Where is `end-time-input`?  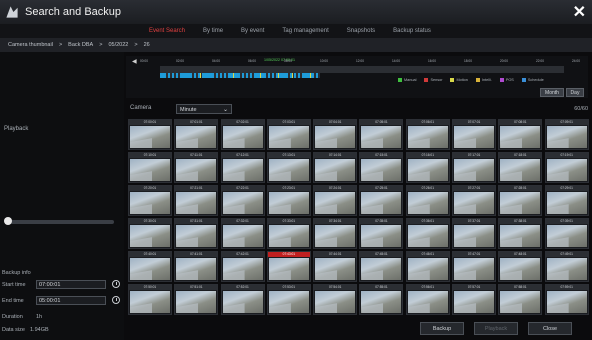 end-time-input is located at coordinates (71, 300).